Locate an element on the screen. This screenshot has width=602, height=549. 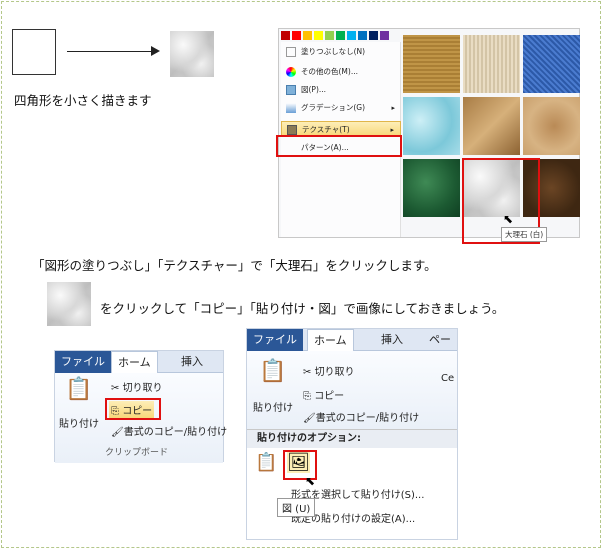
instruction-texture: 「図形の塗りつぶし」「テクスチャー」で「大理石」をクリックします。 is located at coordinates (234, 265).